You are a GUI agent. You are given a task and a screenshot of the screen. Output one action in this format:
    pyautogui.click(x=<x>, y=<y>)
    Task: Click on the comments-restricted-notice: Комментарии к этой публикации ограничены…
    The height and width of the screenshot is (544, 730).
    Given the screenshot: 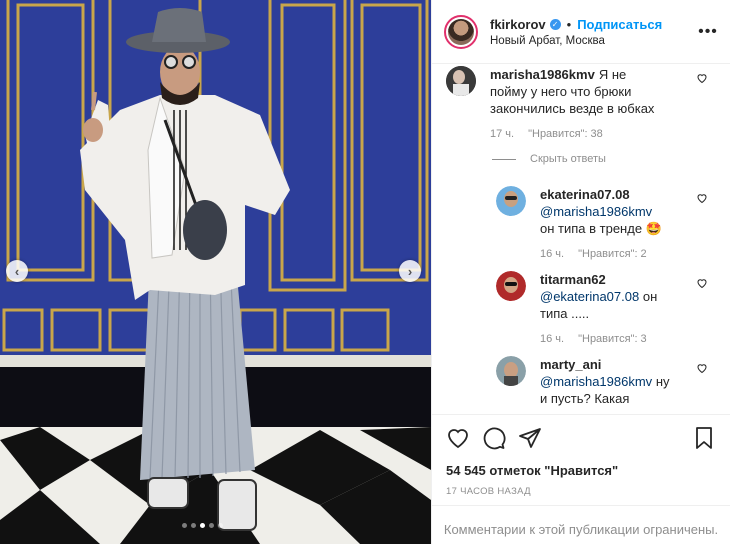 What is the action you would take?
    pyautogui.click(x=581, y=521)
    